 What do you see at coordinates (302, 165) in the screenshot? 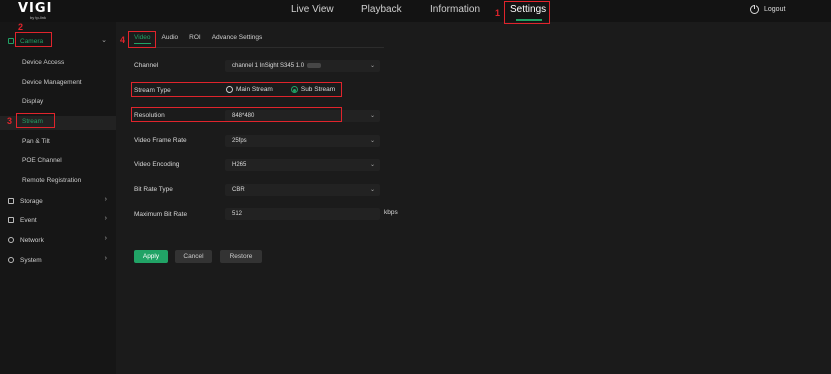
I see `encoding-select: H265 ⌄` at bounding box center [302, 165].